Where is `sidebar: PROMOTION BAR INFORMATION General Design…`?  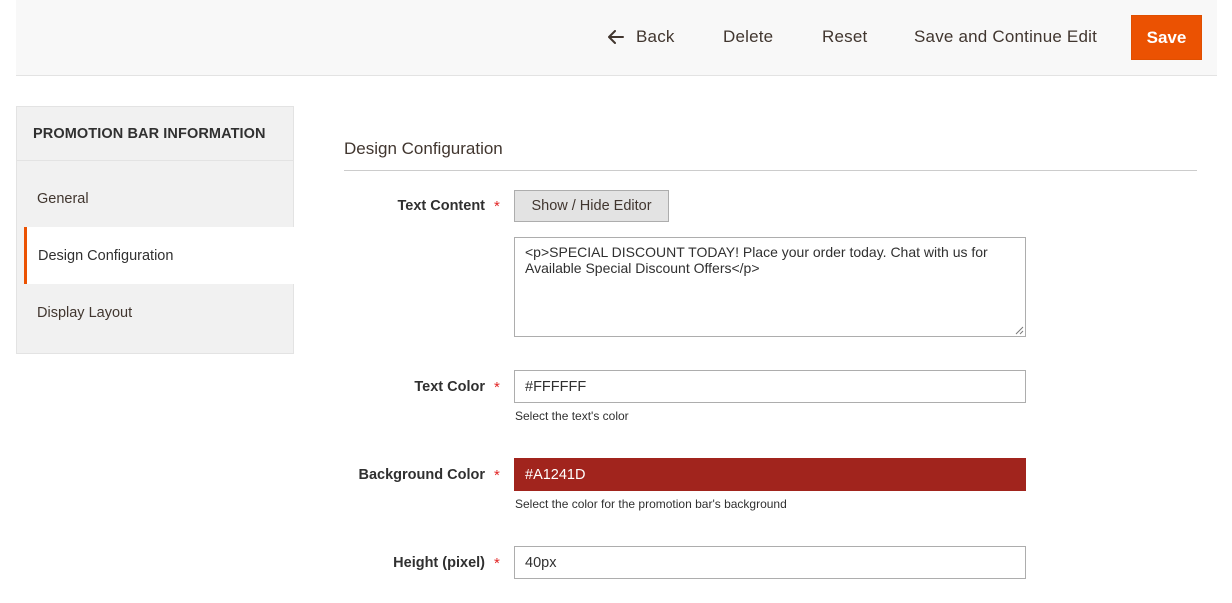
sidebar: PROMOTION BAR INFORMATION General Design… is located at coordinates (155, 230).